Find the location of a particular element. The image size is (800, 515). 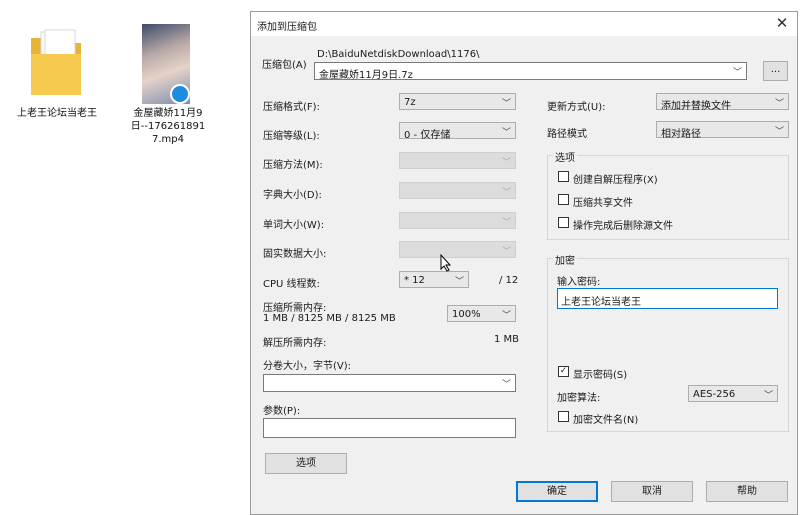

sfx-checkbox is located at coordinates (563, 176).